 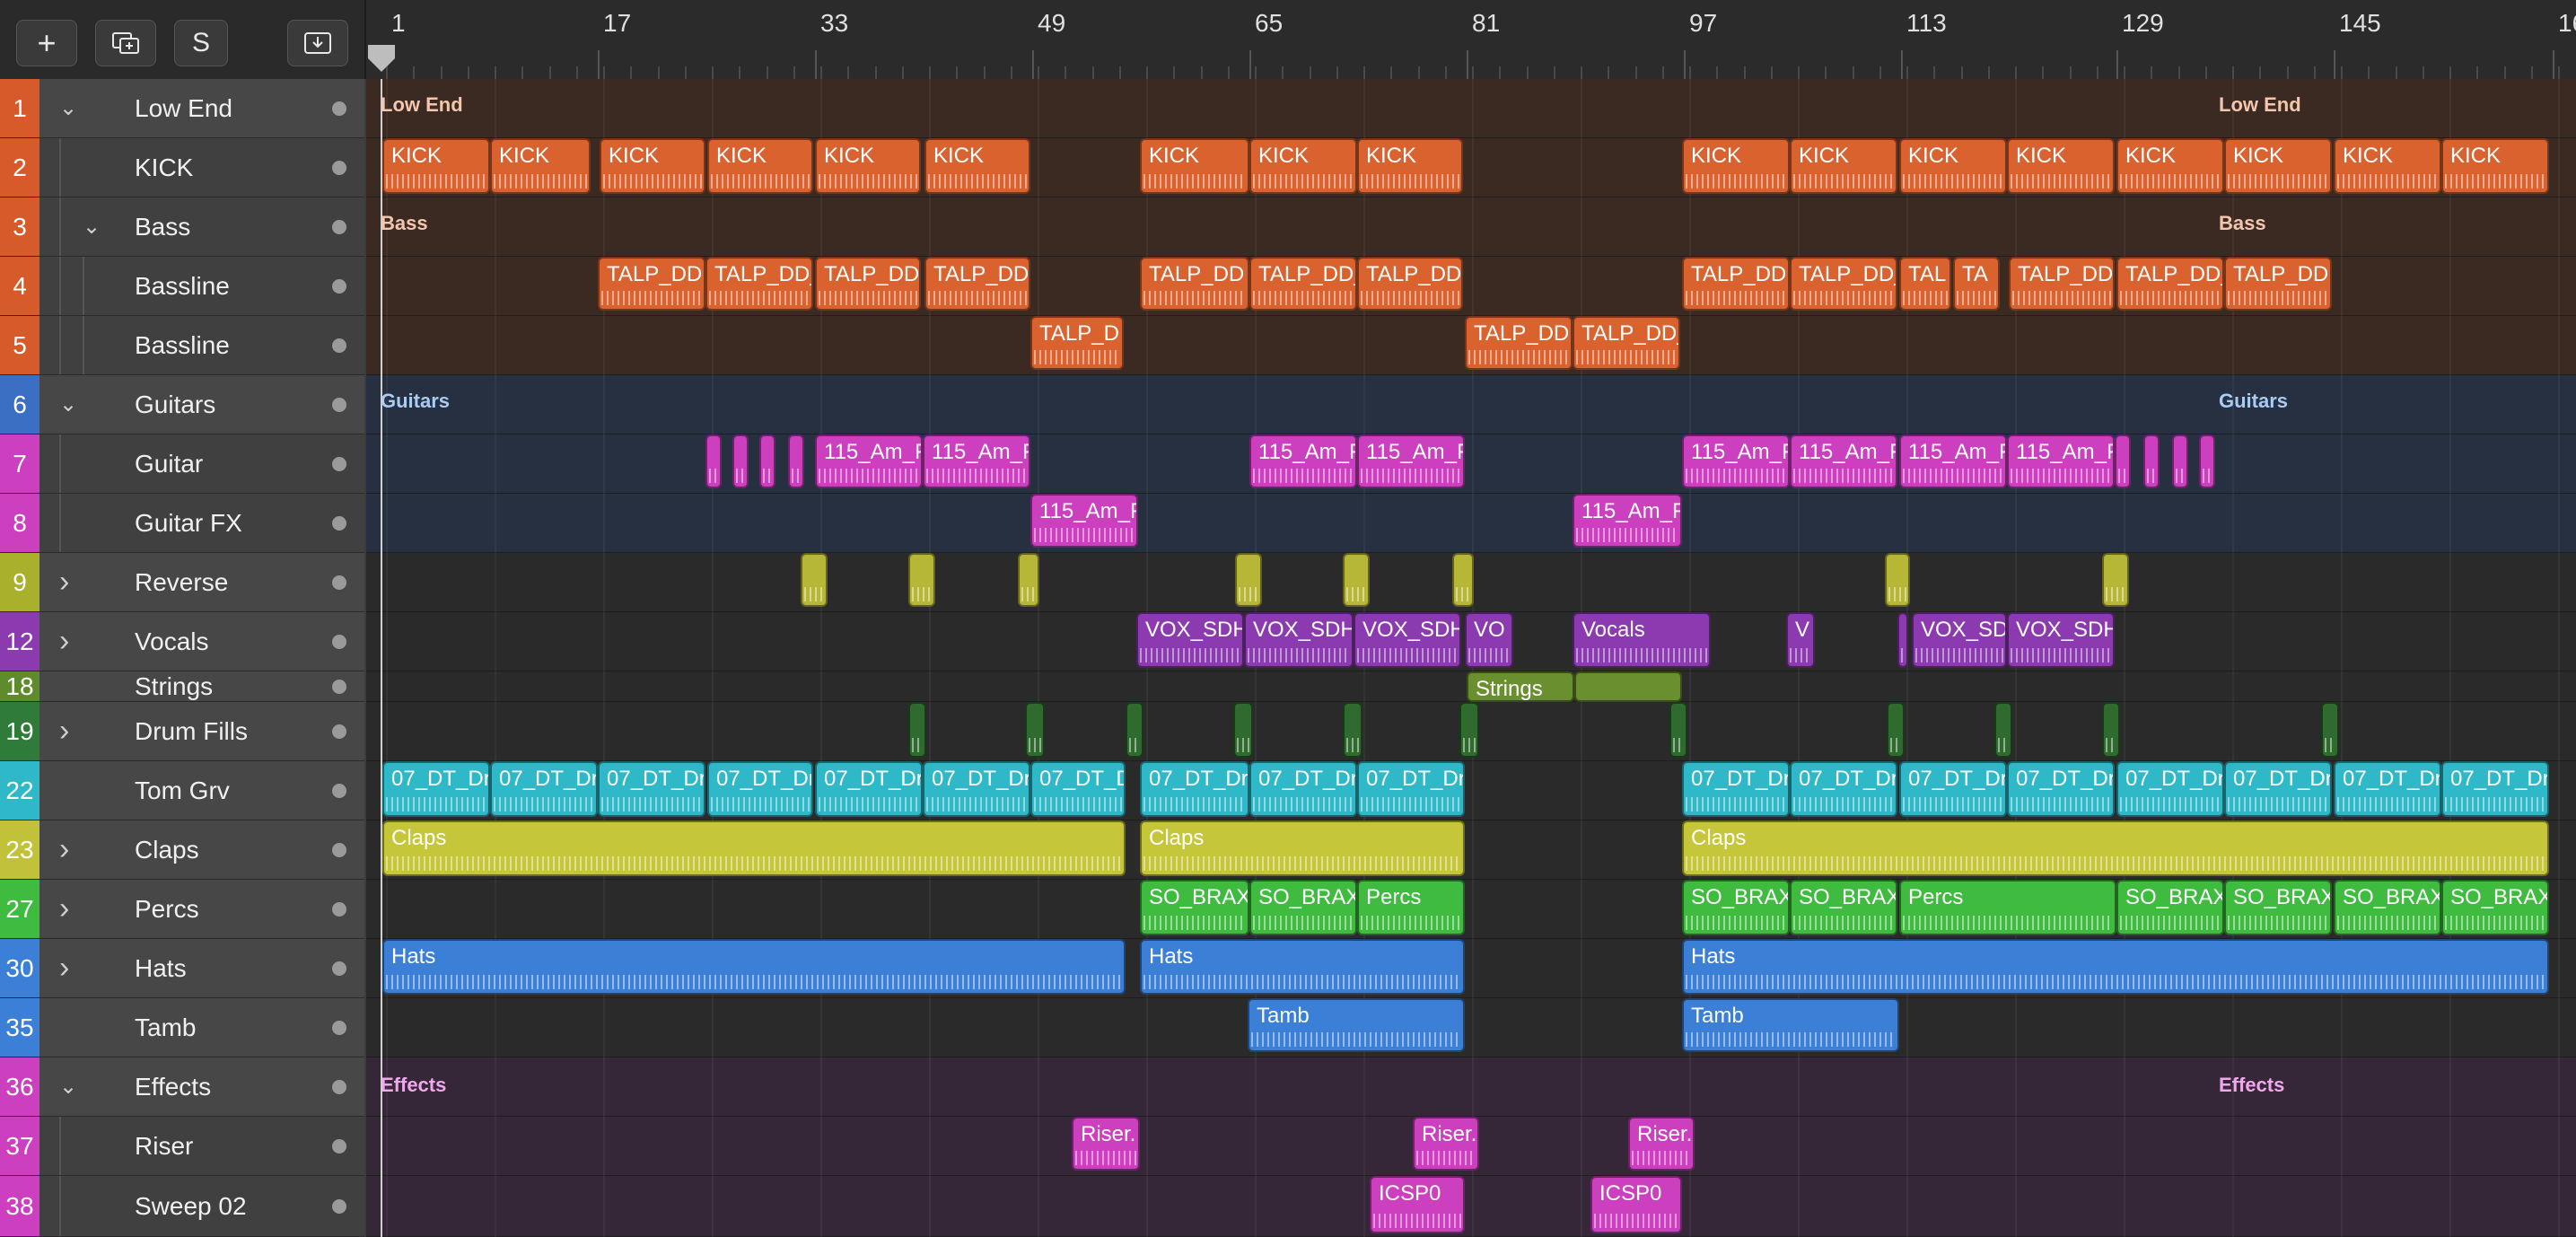 What do you see at coordinates (169, 463) in the screenshot?
I see `track-name: Guitar` at bounding box center [169, 463].